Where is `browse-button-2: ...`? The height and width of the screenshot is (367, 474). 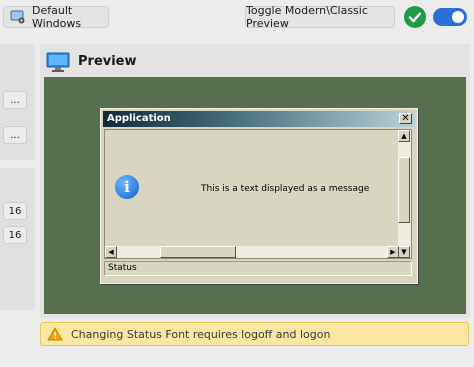 browse-button-2: ... is located at coordinates (15, 135).